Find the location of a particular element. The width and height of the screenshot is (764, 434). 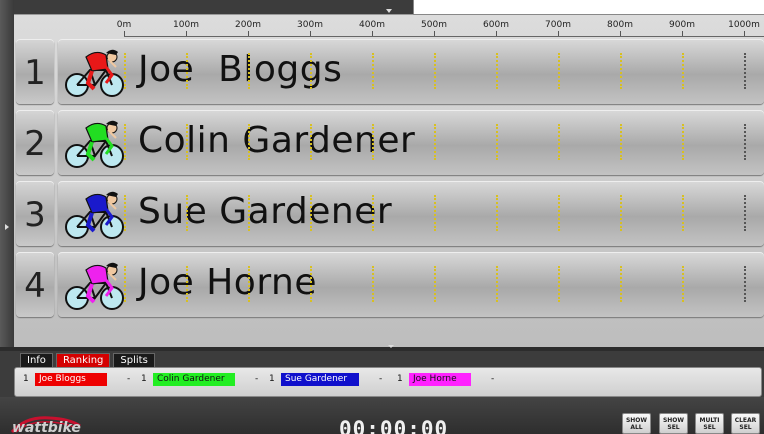

race-timer: 00:00:00 is located at coordinates (394, 425).